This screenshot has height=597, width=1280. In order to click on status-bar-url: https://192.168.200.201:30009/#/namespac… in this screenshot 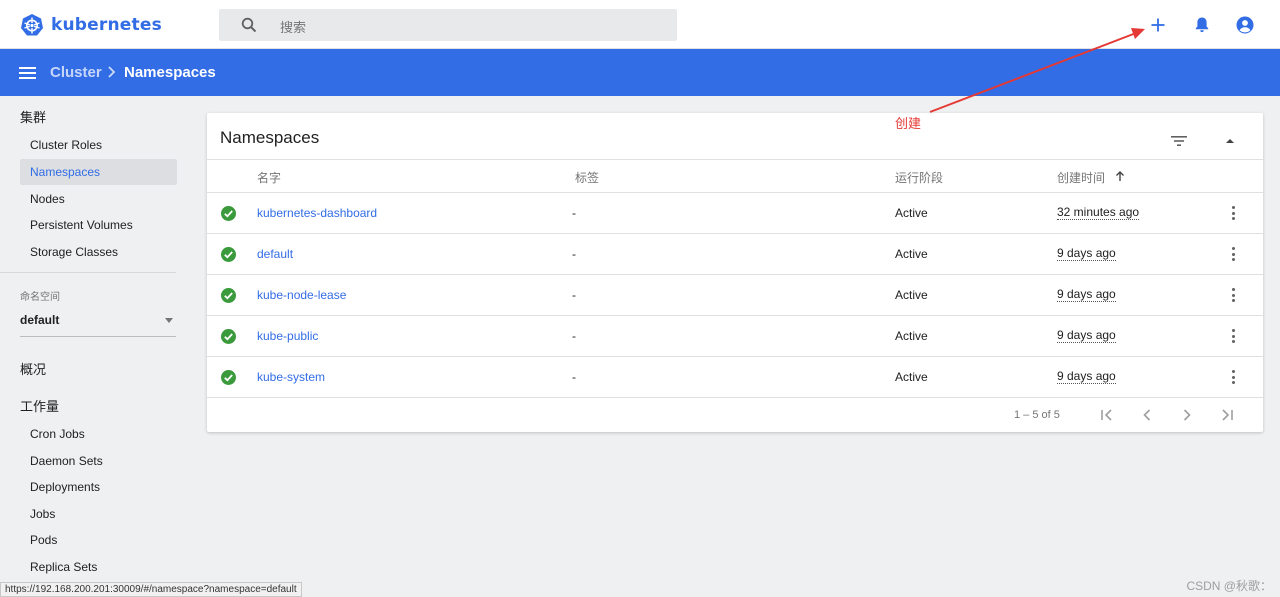, I will do `click(151, 589)`.